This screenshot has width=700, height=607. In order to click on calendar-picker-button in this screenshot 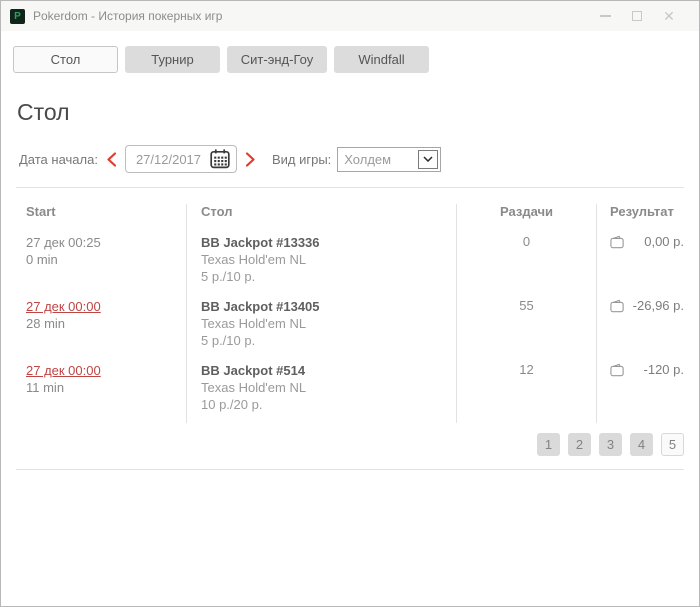, I will do `click(220, 159)`.